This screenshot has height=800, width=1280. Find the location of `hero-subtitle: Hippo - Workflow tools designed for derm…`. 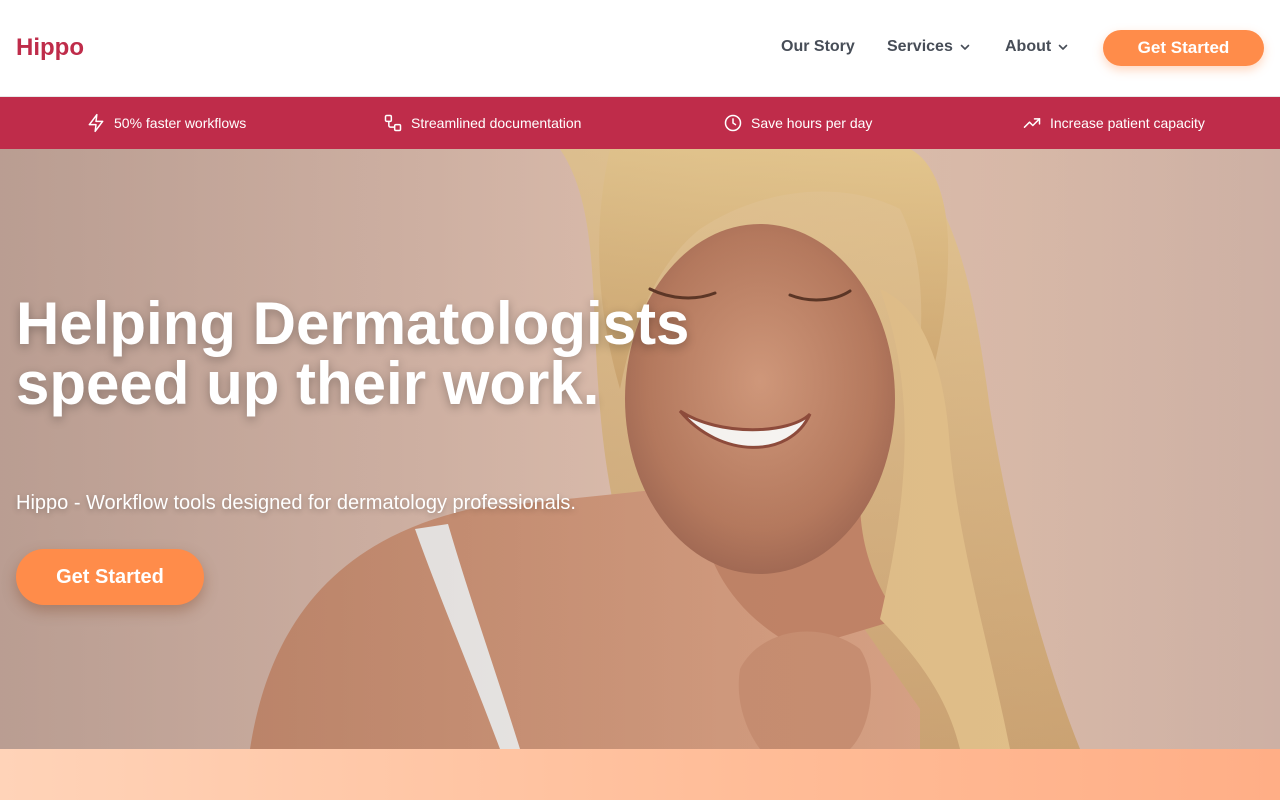

hero-subtitle: Hippo - Workflow tools designed for derm… is located at coordinates (296, 503).